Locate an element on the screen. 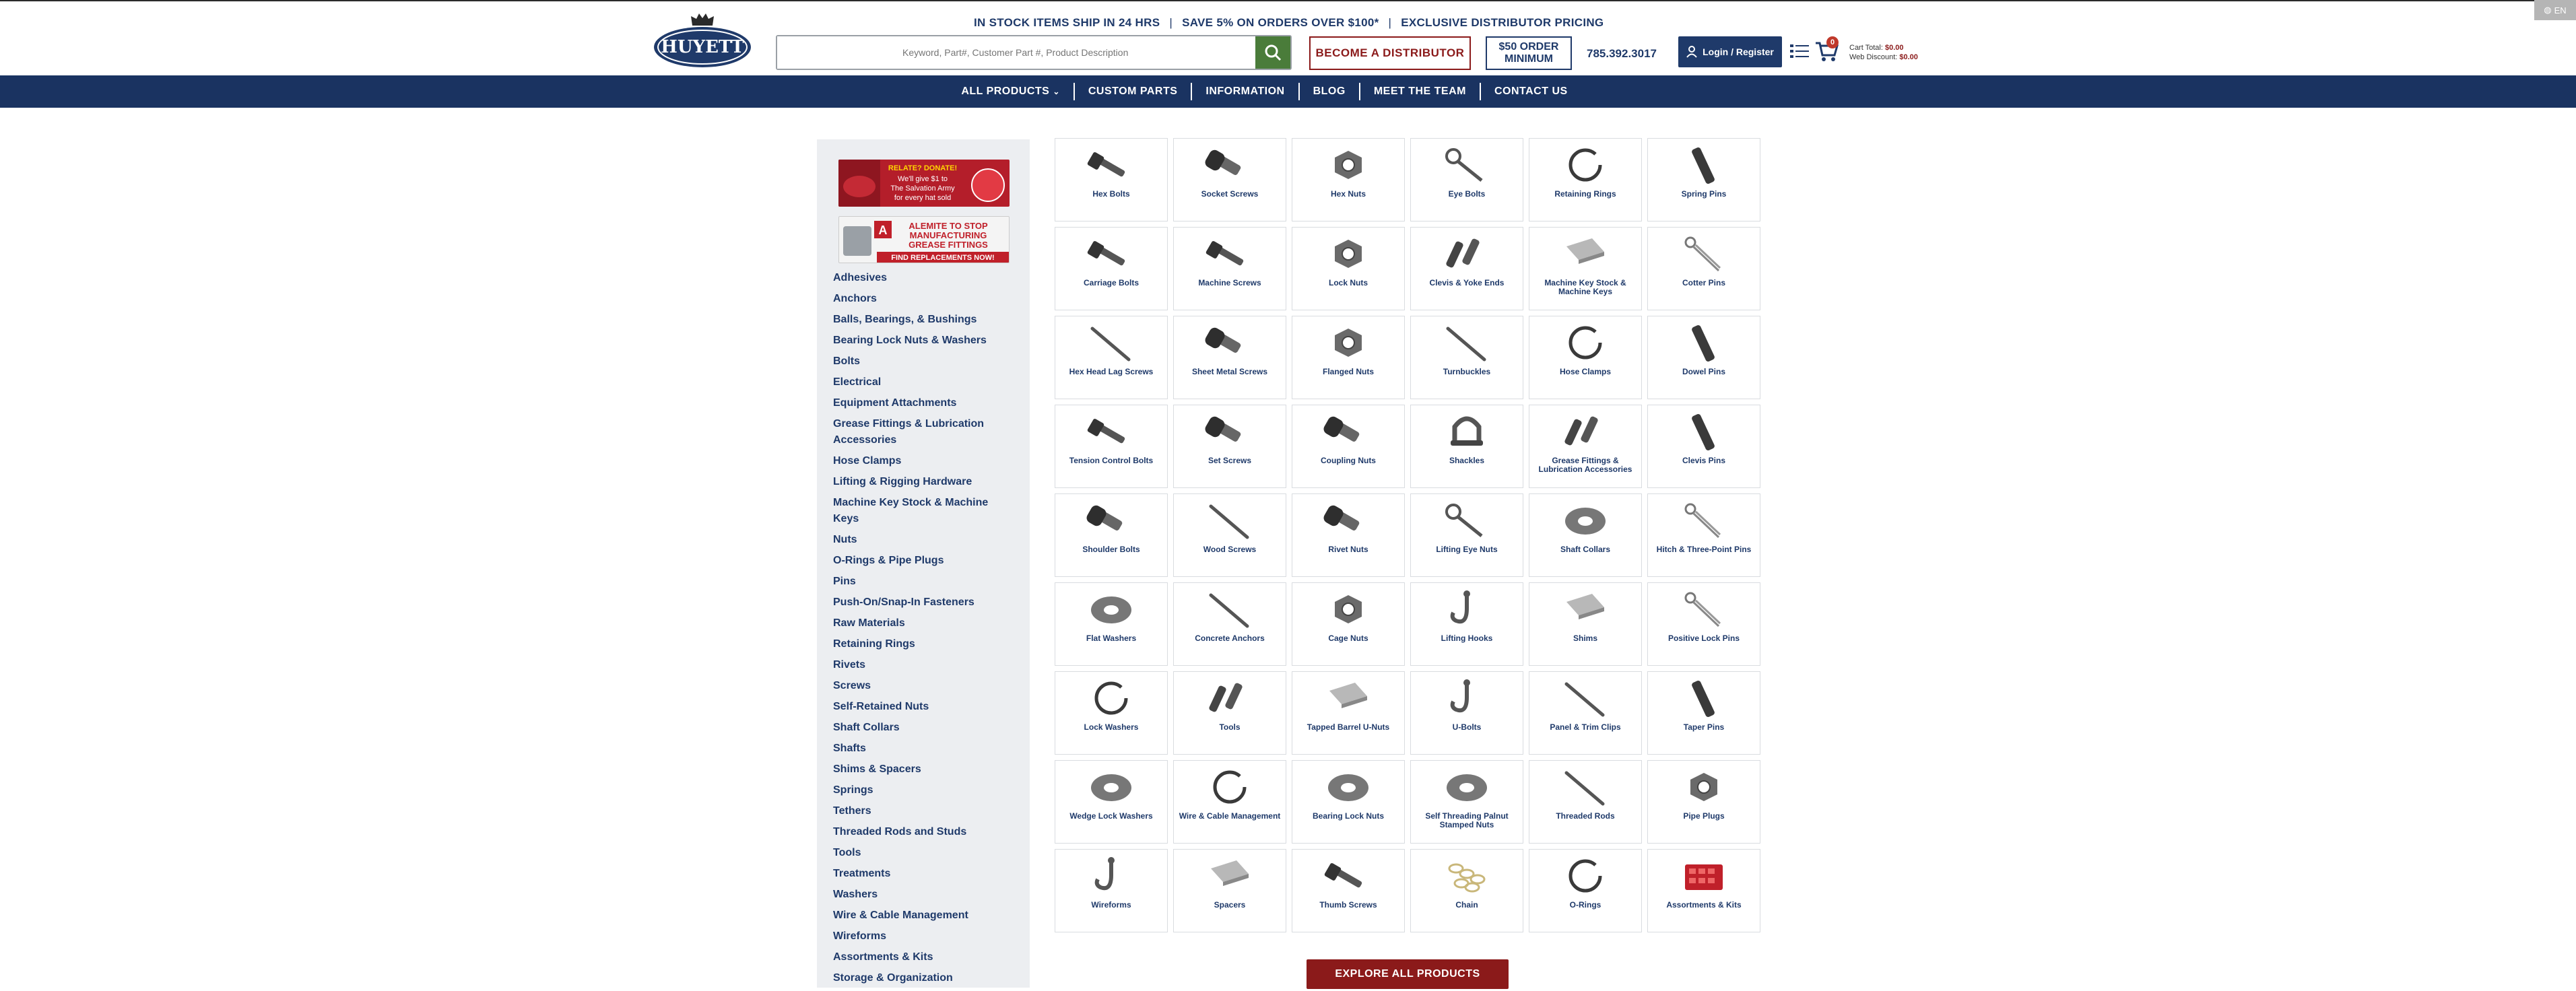 This screenshot has width=2576, height=991. product-tile-assortments-kits: Assortments & Kits is located at coordinates (1703, 890).